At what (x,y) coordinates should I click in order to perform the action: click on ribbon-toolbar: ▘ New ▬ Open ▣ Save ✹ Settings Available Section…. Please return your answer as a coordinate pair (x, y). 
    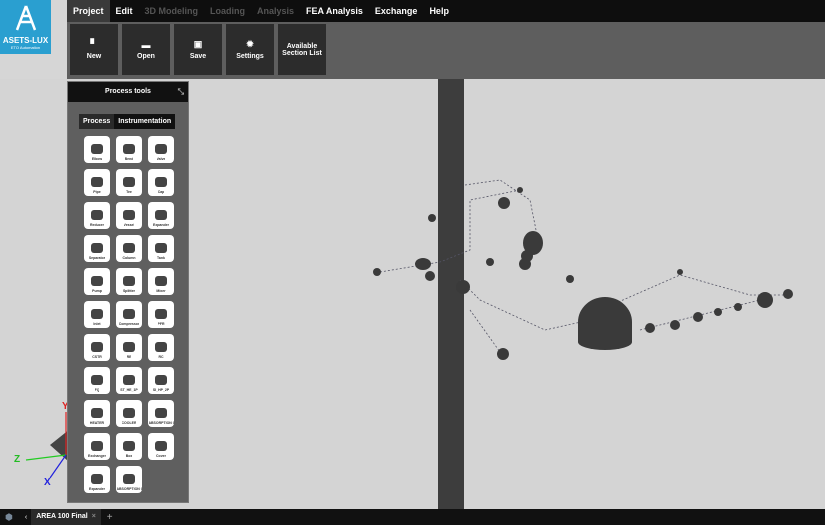
    Looking at the image, I should click on (446, 50).